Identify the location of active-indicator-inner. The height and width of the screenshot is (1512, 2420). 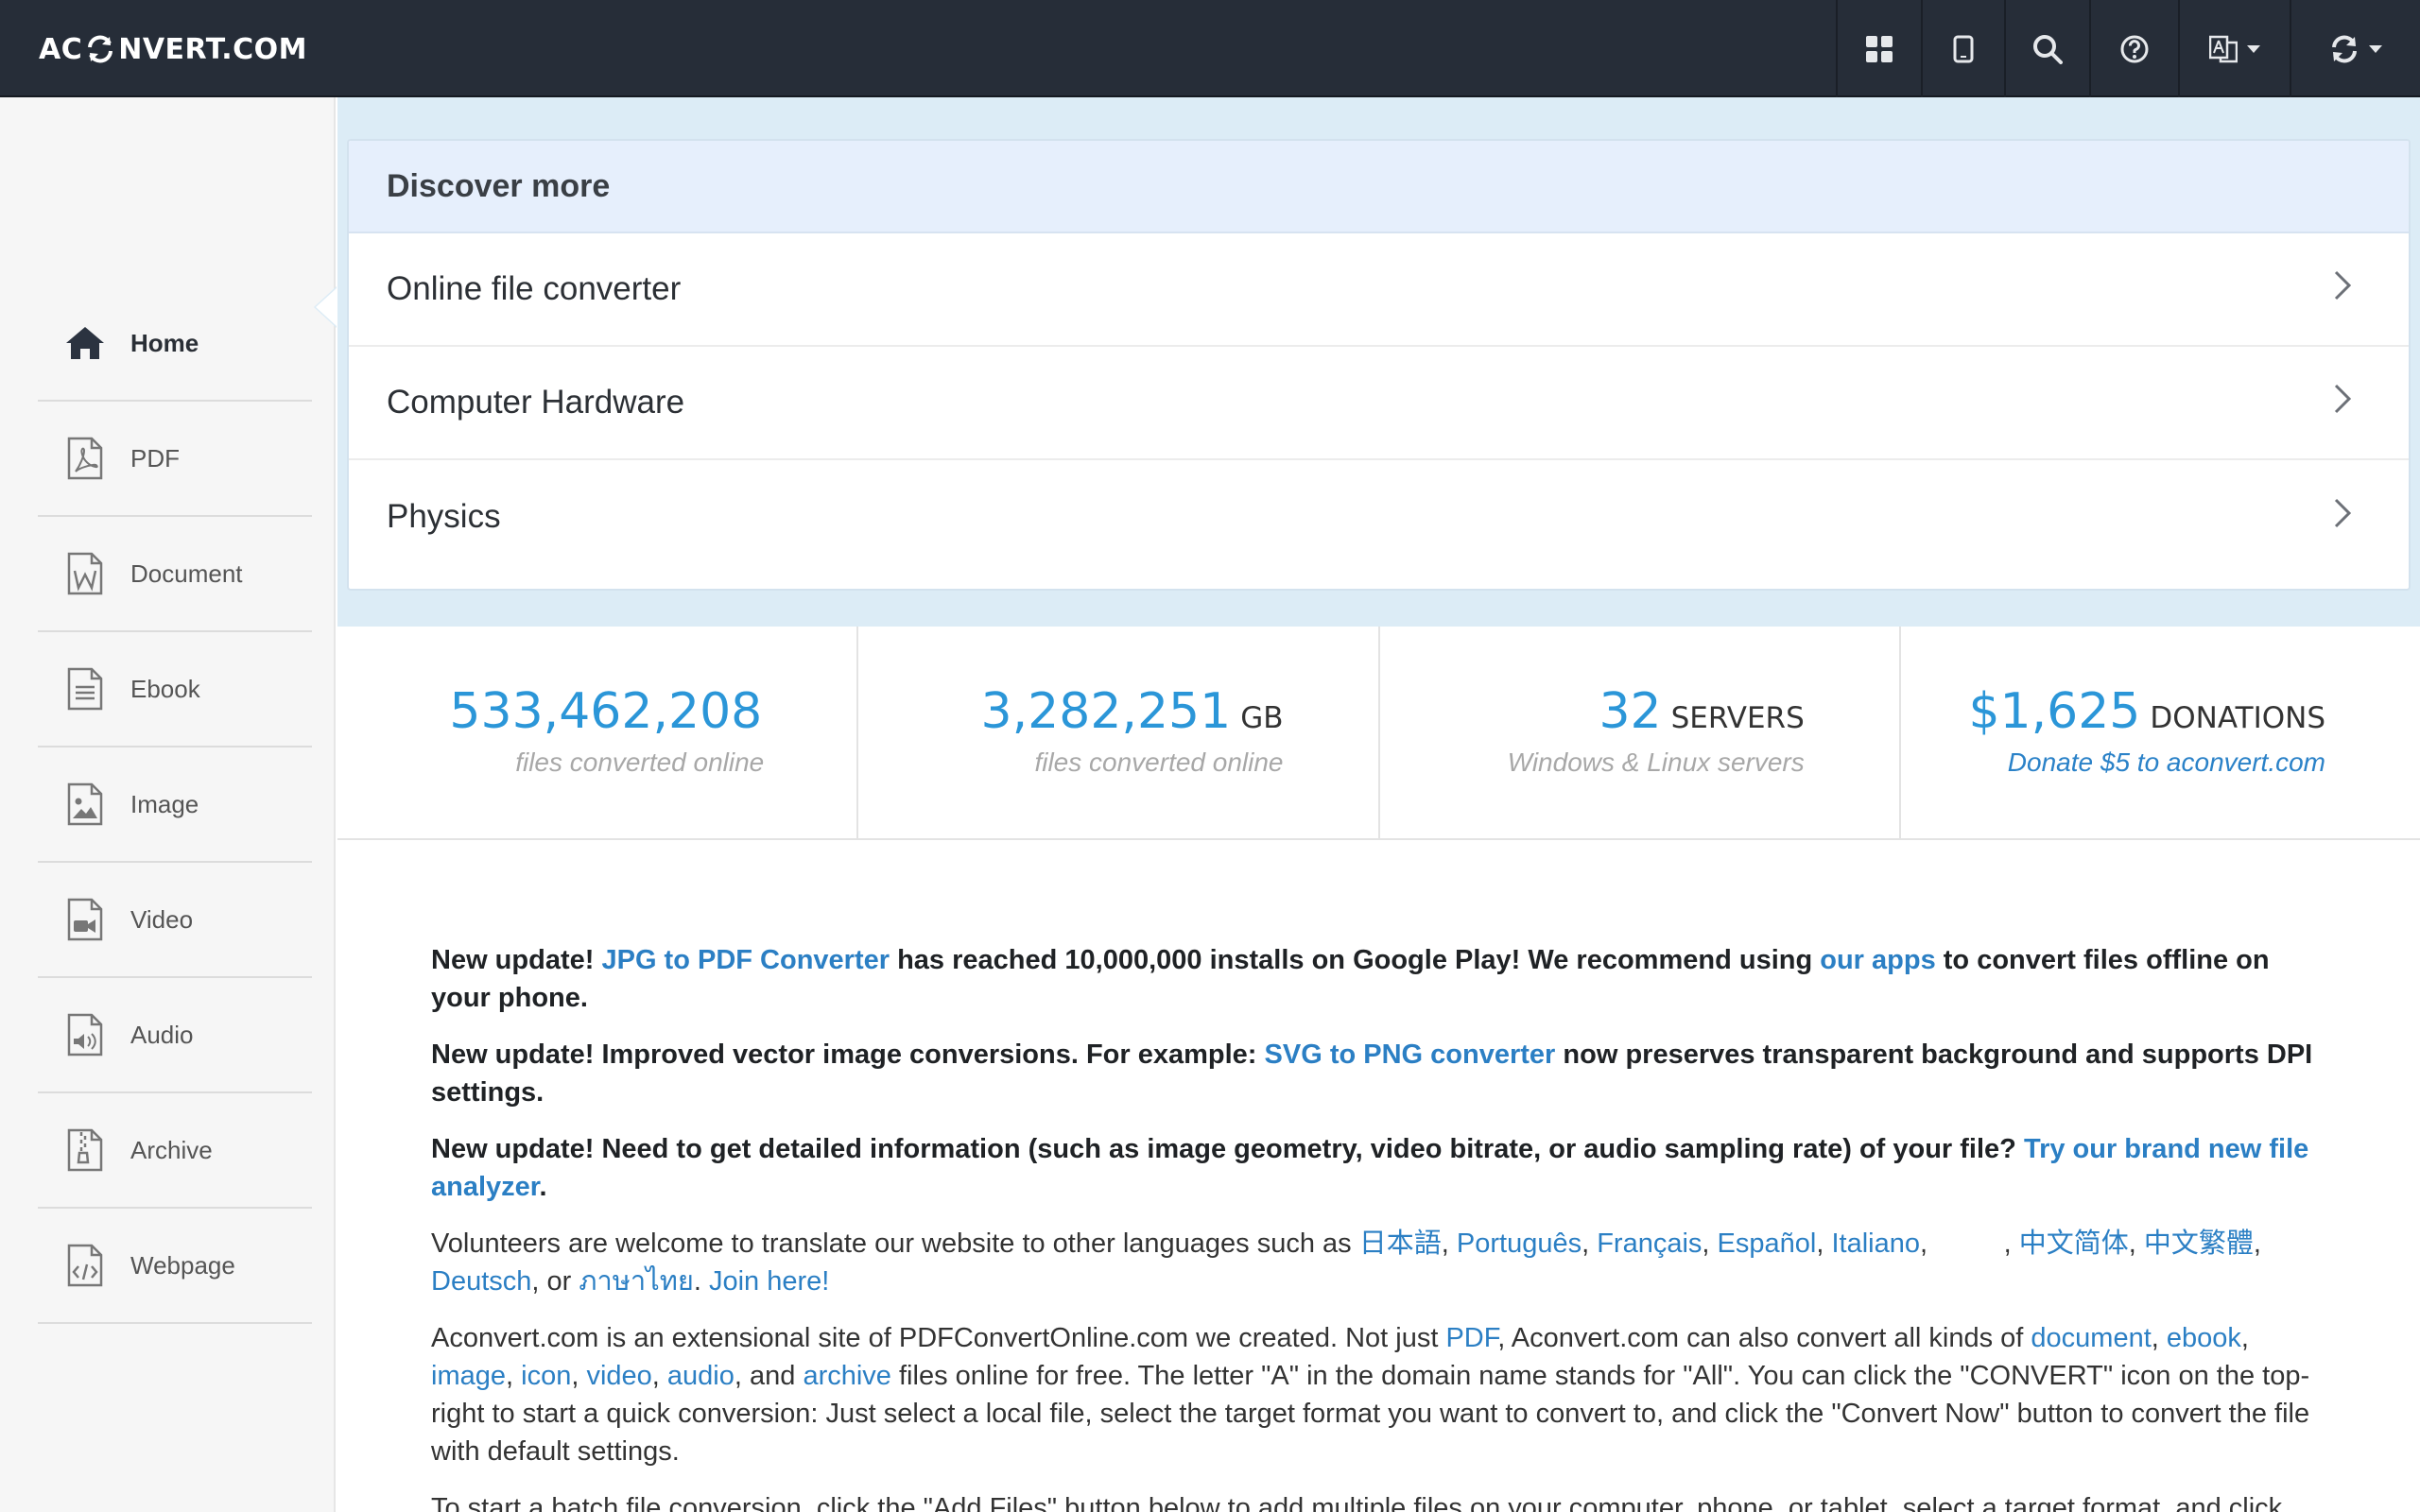
(326, 307).